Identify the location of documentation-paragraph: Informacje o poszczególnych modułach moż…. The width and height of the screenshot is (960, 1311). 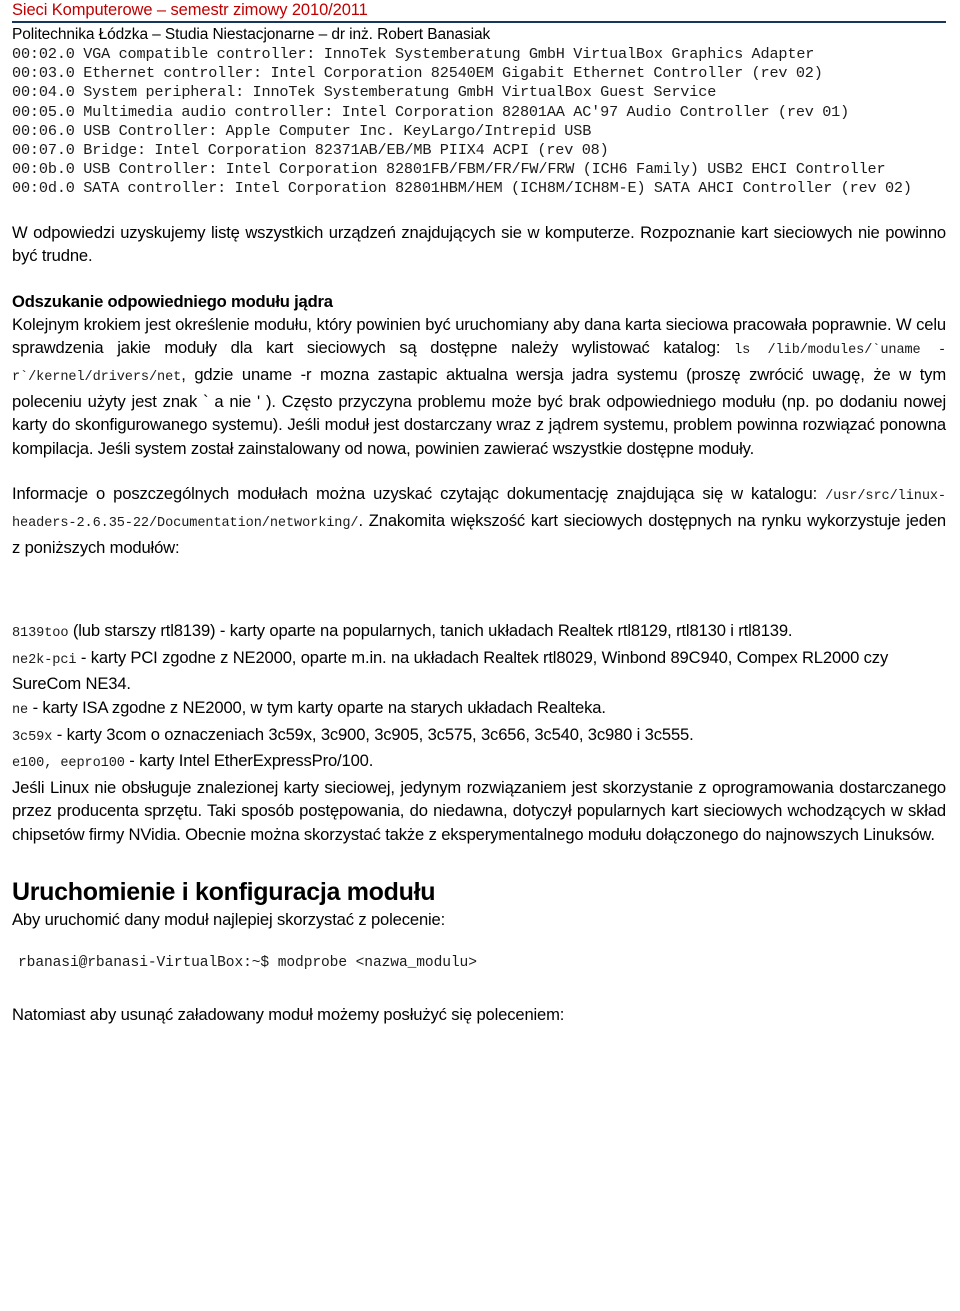
(479, 520).